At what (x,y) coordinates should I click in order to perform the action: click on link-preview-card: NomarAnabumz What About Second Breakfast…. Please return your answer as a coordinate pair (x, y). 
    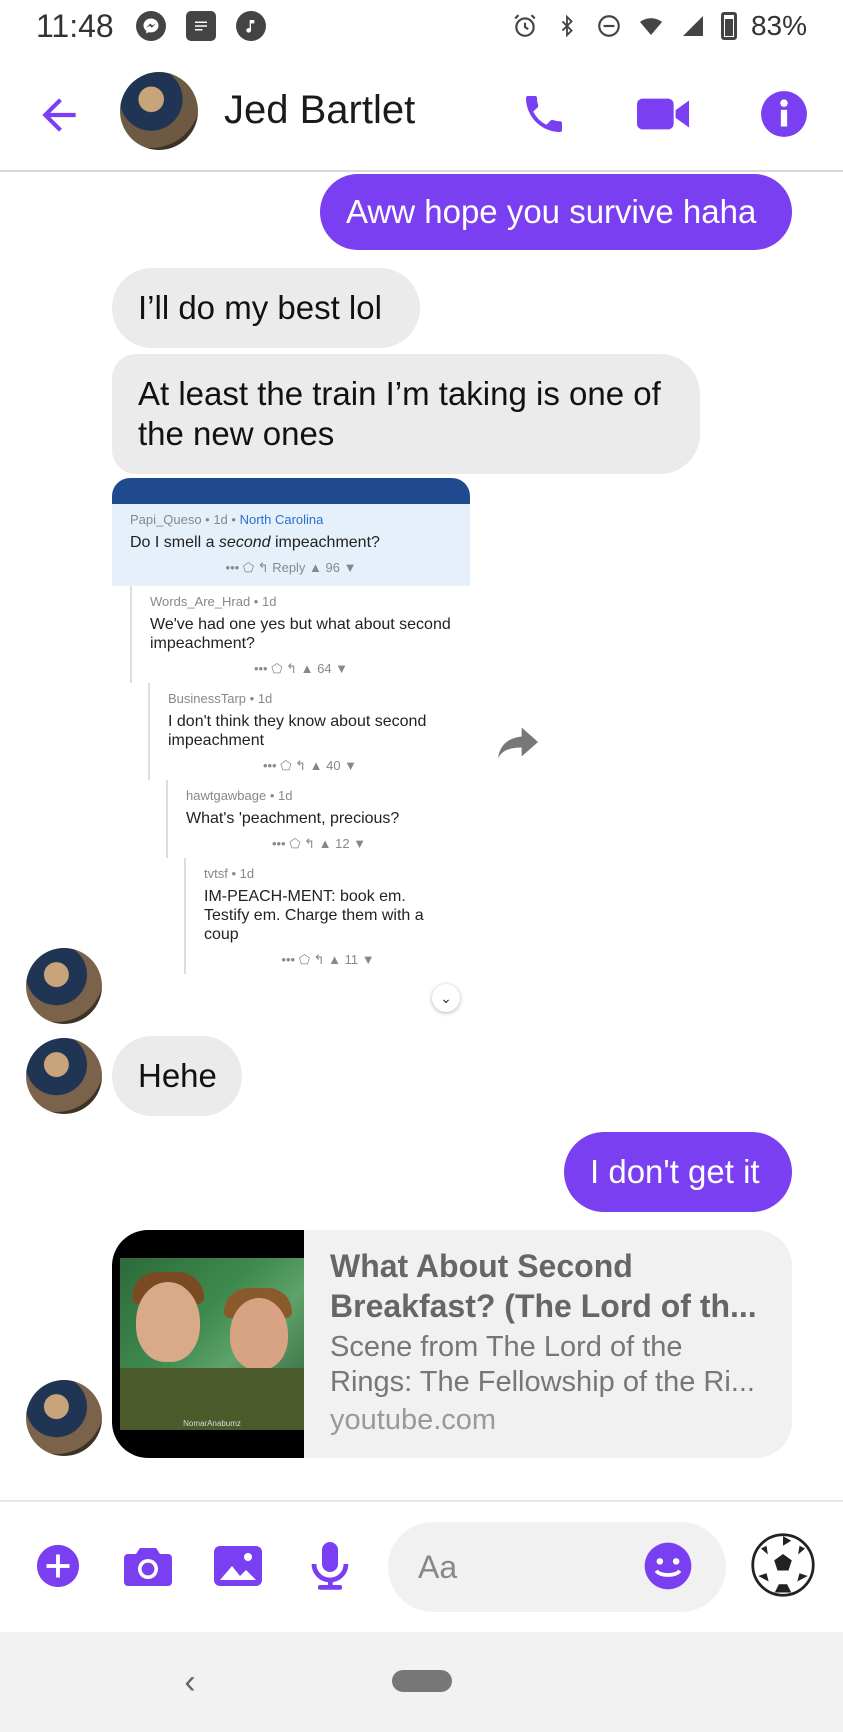
    Looking at the image, I should click on (452, 1344).